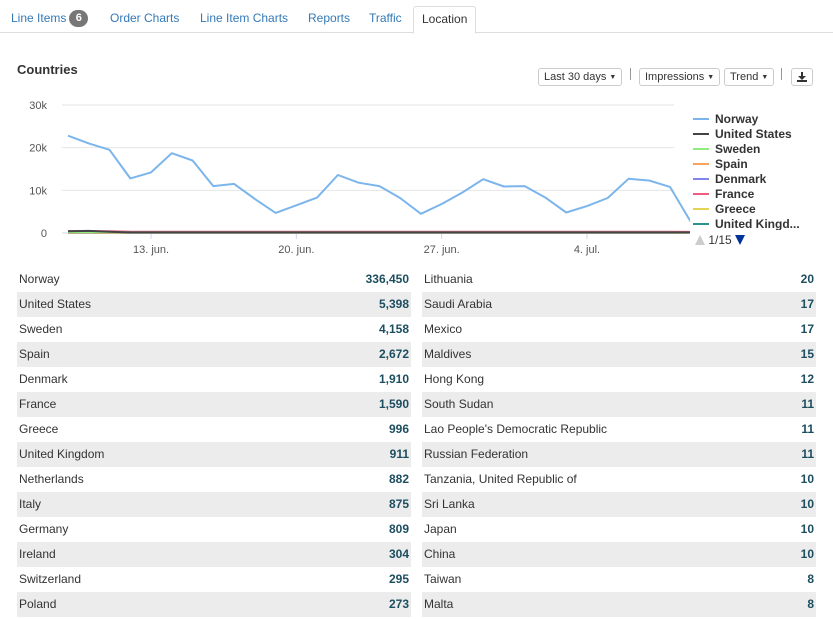  Describe the element at coordinates (753, 179) in the screenshot. I see `legend-item: Denmark` at that location.